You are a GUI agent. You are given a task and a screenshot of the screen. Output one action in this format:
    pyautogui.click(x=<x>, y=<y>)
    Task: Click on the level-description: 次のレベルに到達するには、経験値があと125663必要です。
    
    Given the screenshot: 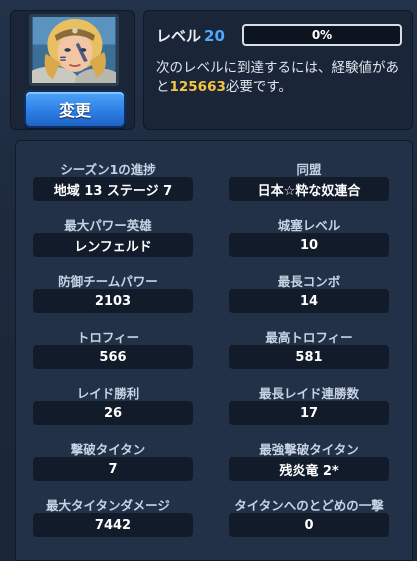 What is the action you would take?
    pyautogui.click(x=281, y=78)
    